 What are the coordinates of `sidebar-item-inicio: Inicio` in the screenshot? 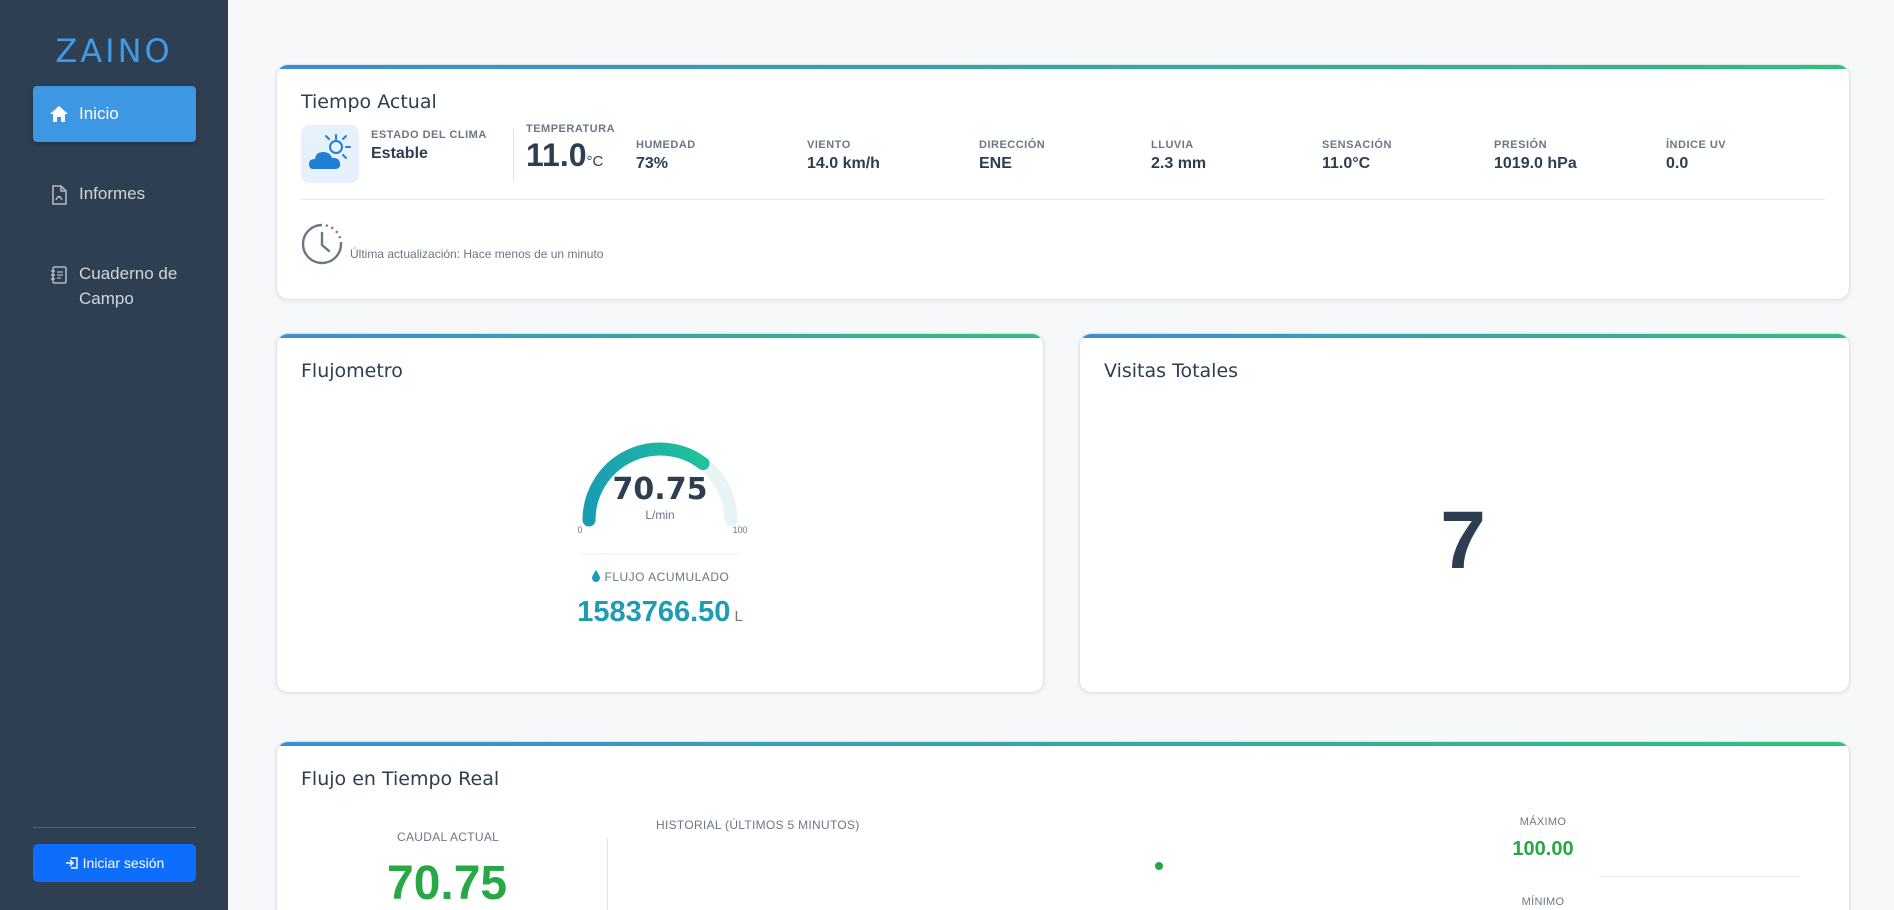 It's located at (114, 114).